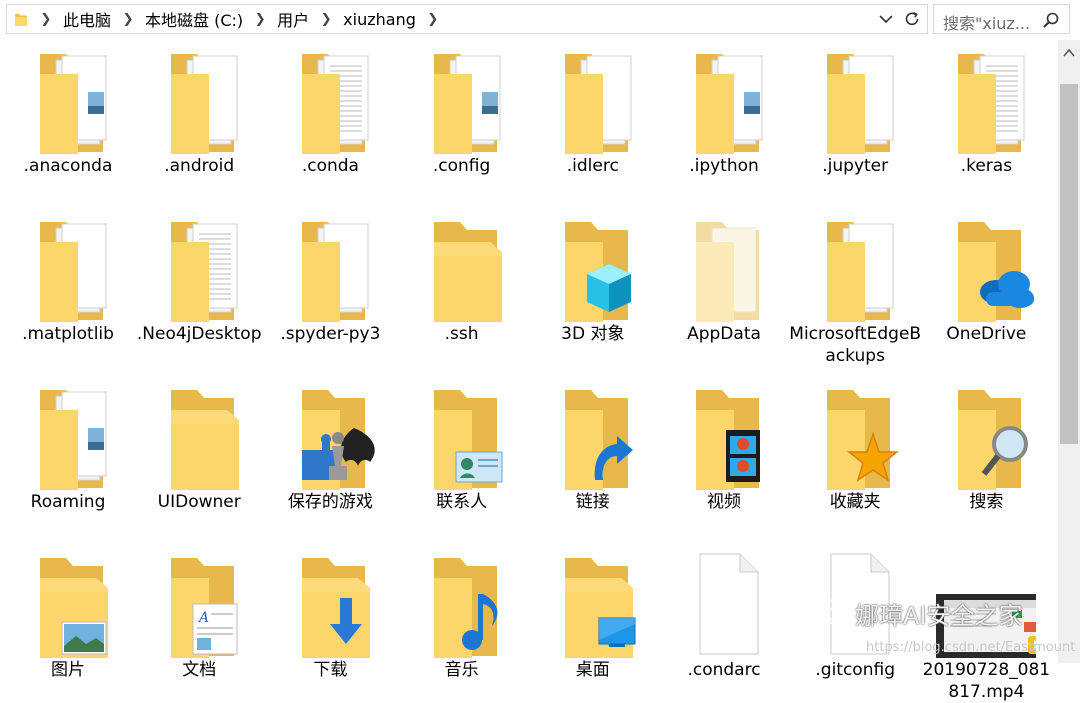 The width and height of the screenshot is (1080, 703). Describe the element at coordinates (467, 19) in the screenshot. I see `address-bar: ❯ 此电脑 ❯ 本地磁盘 (C:) ❯ 用户 ❯ xiuzhang ❯` at that location.